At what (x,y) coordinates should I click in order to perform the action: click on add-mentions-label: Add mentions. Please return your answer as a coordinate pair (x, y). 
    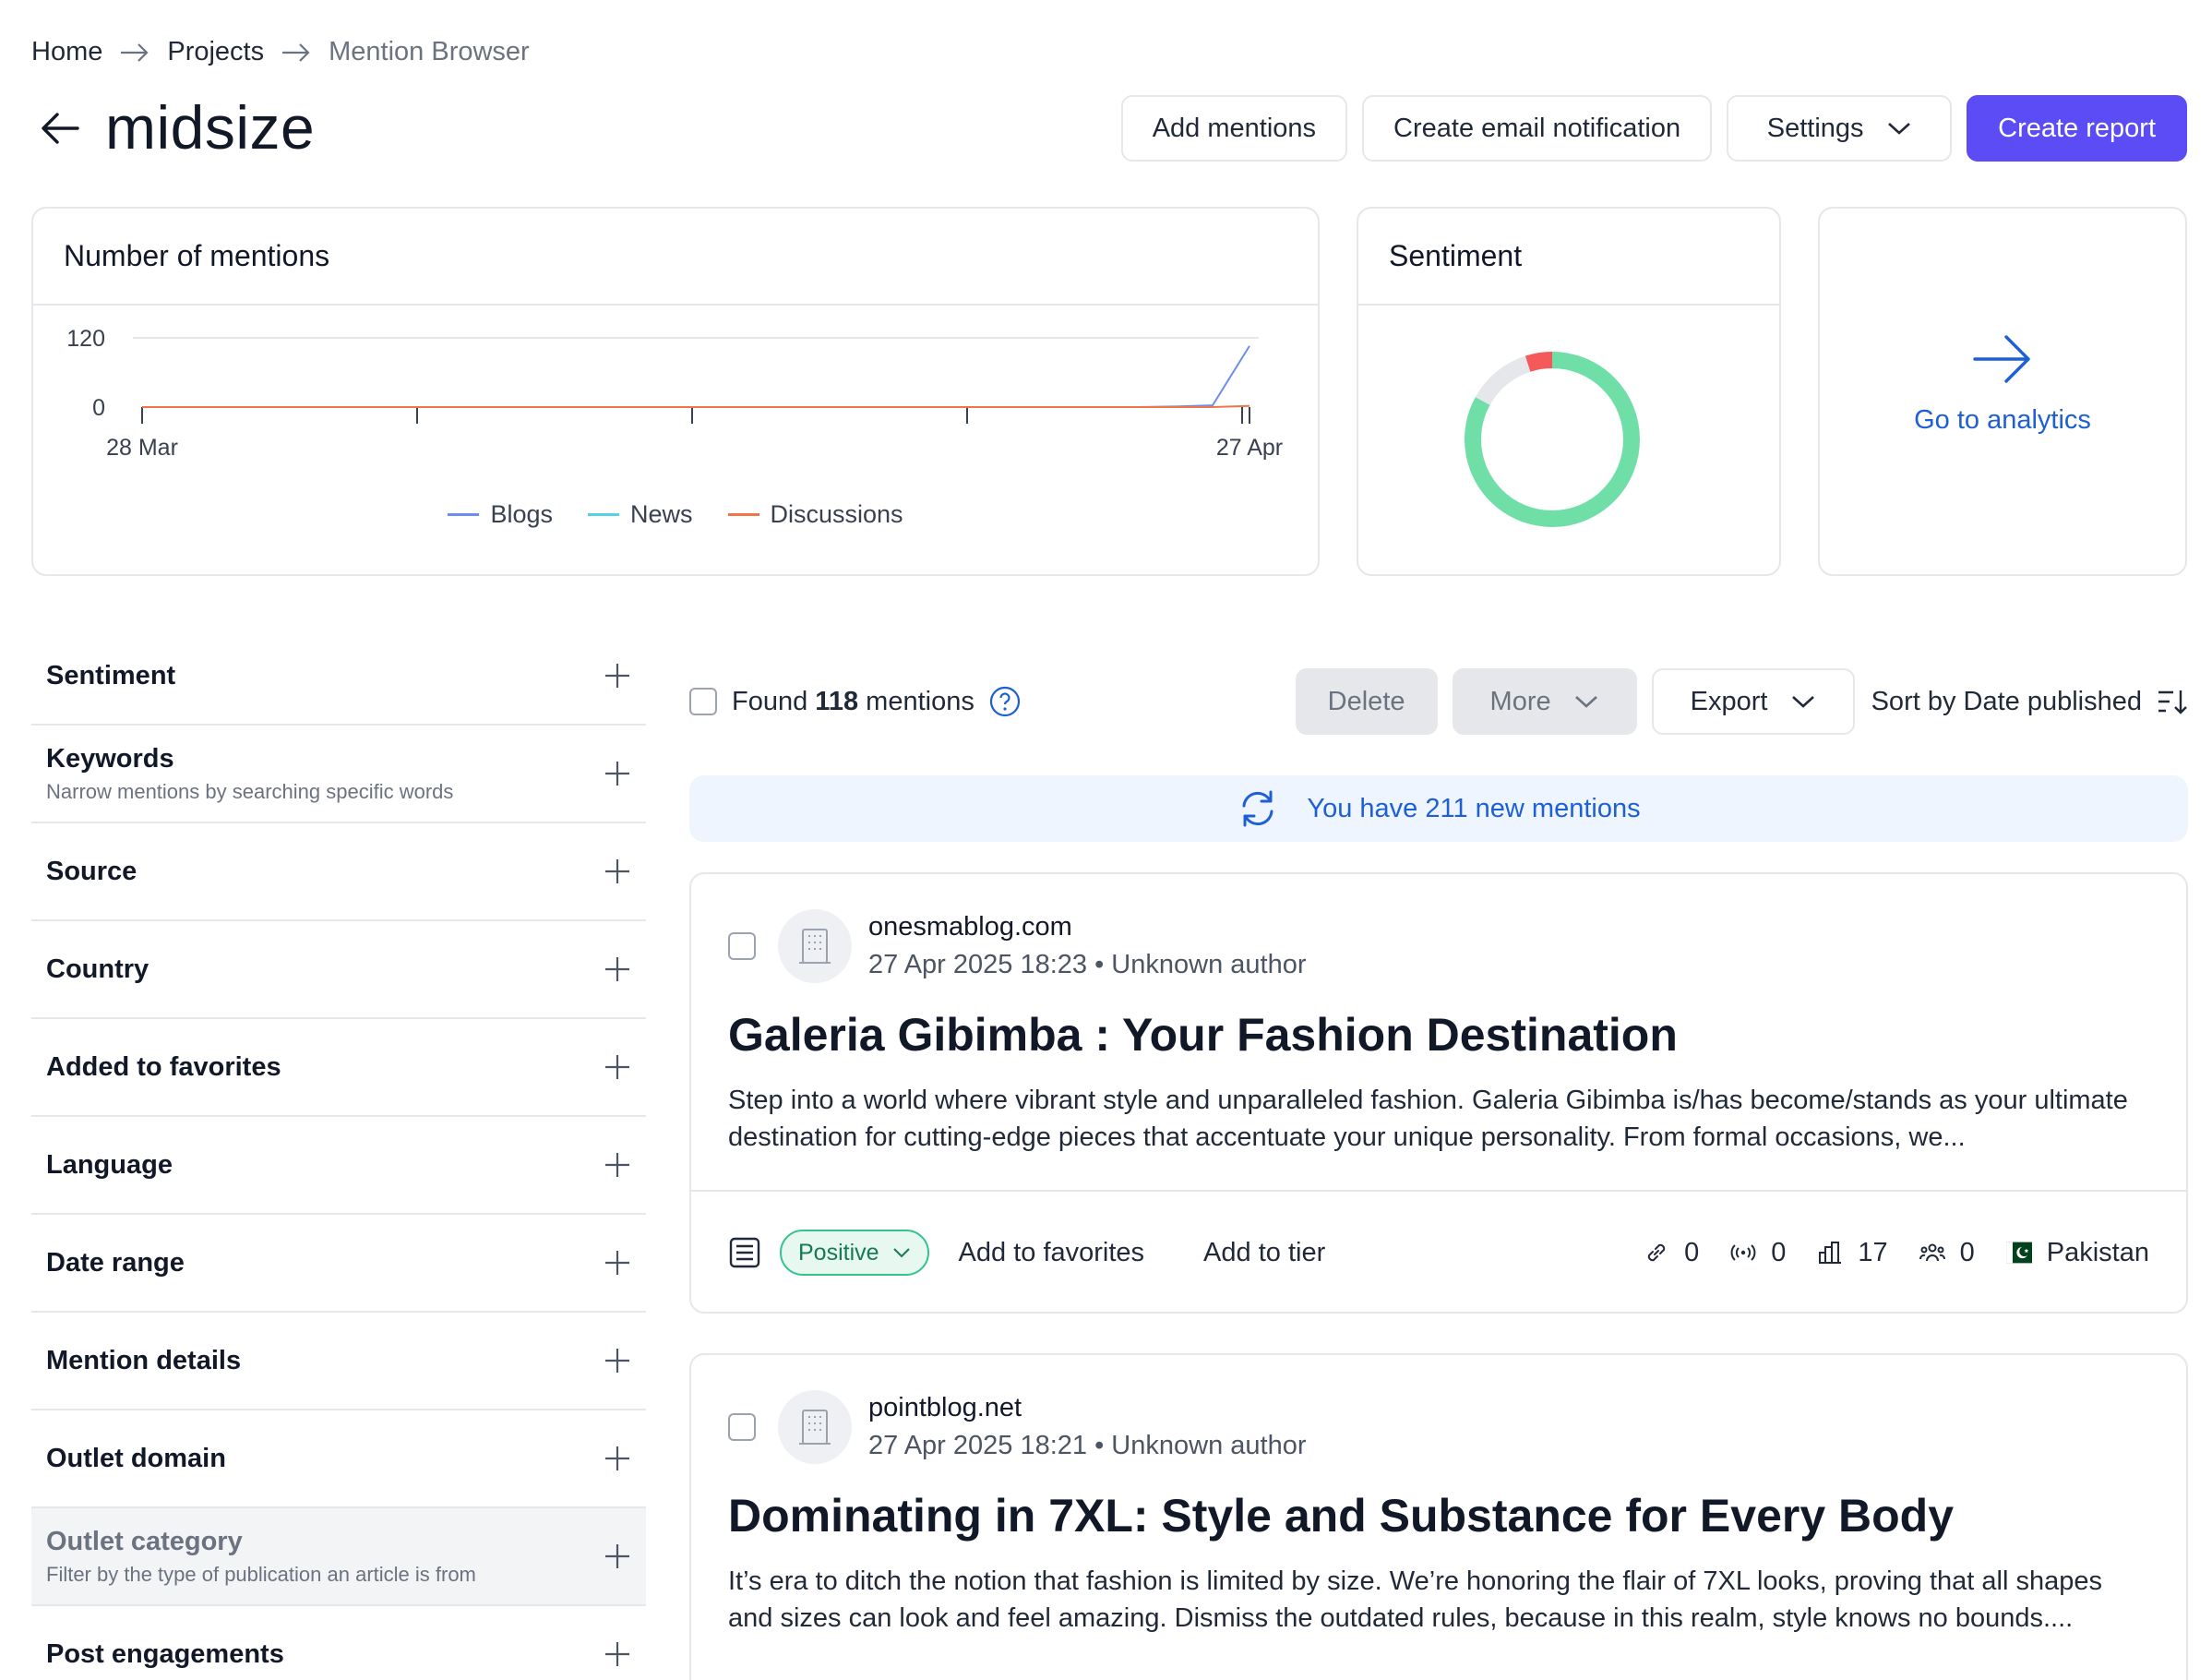
    Looking at the image, I should click on (1234, 128).